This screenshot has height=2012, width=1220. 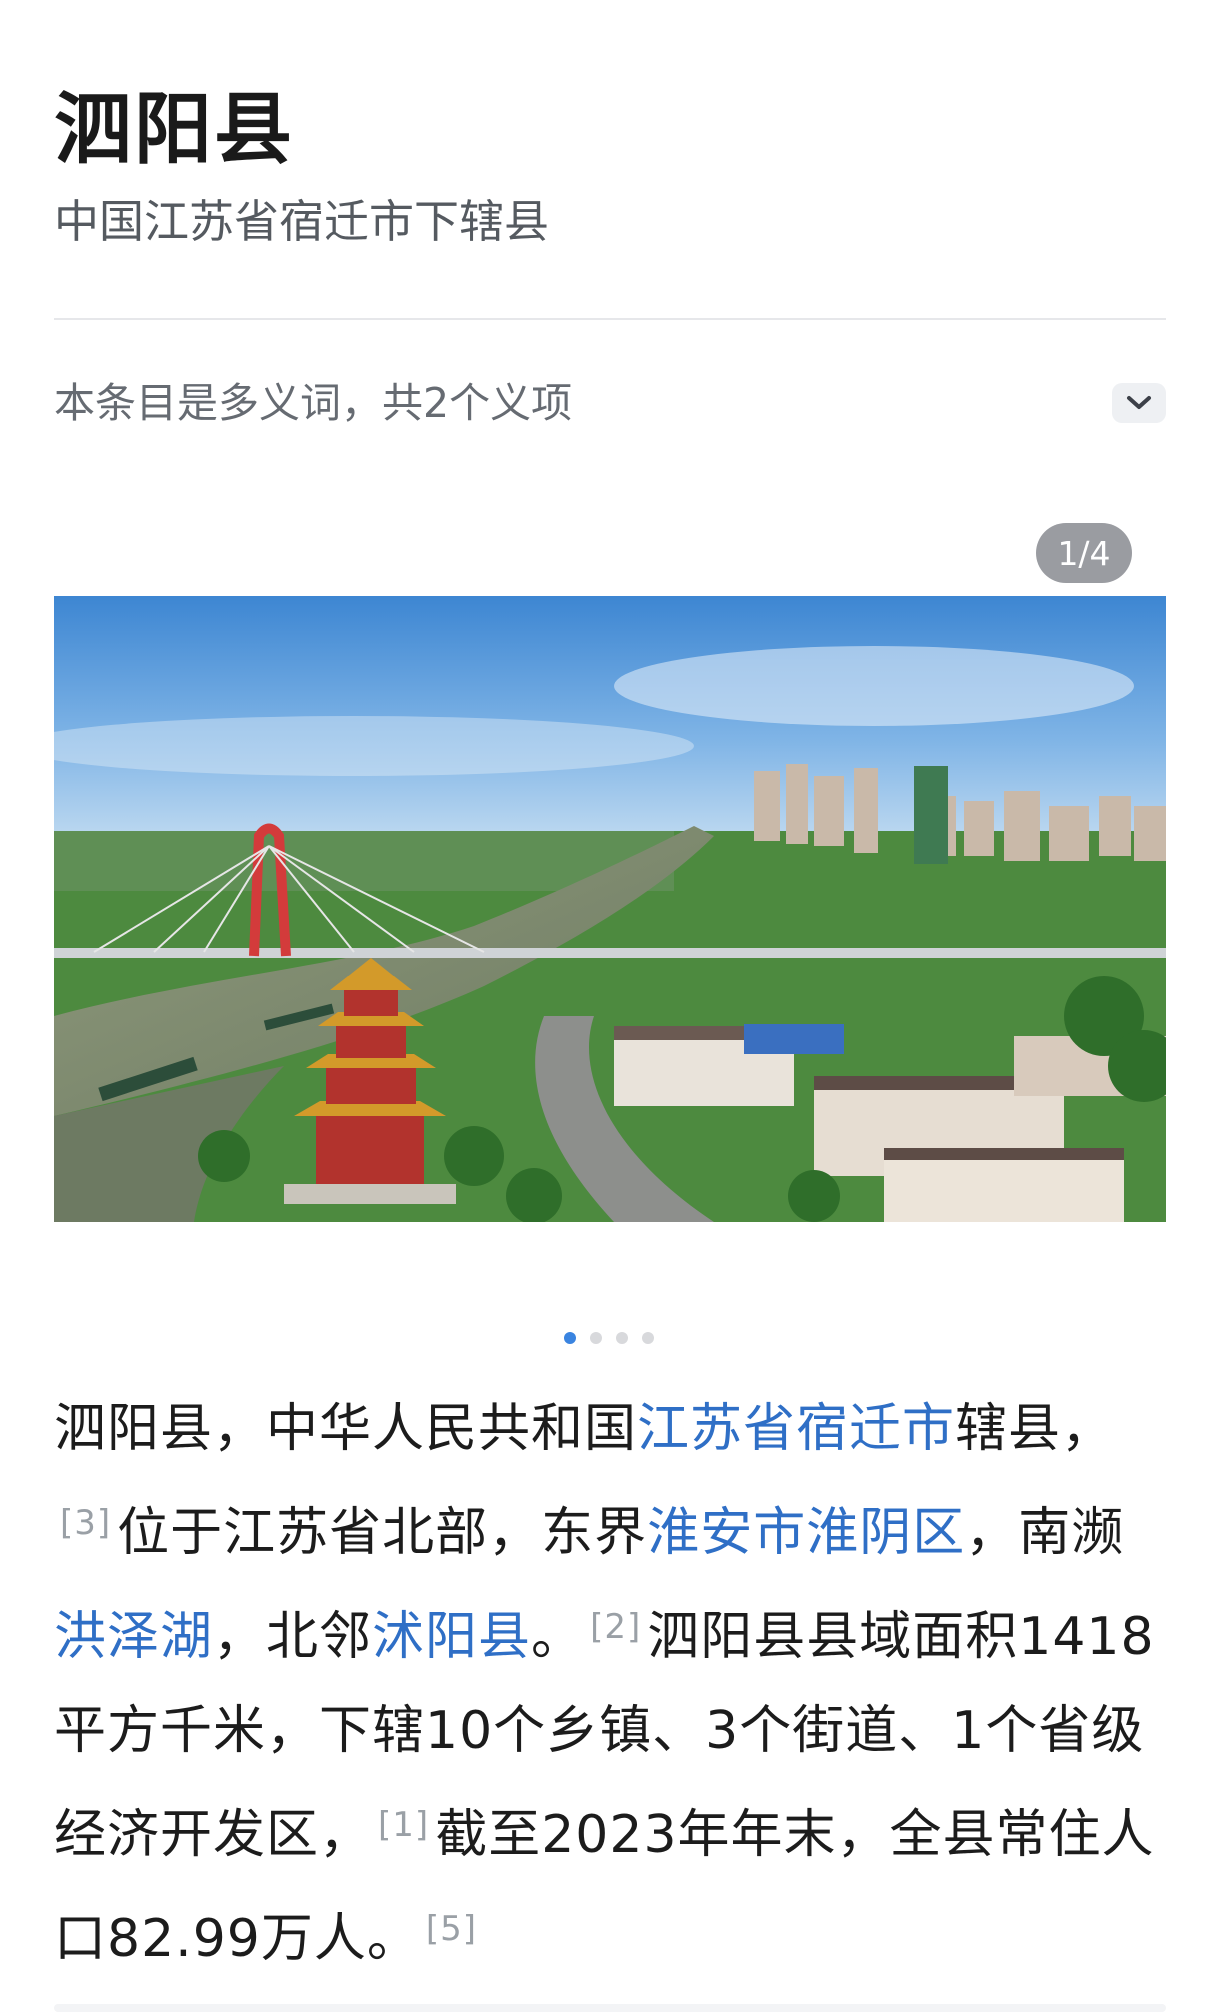 I want to click on article-header: 泗阳县 中国江苏省宿迁市下辖县, so click(x=610, y=166).